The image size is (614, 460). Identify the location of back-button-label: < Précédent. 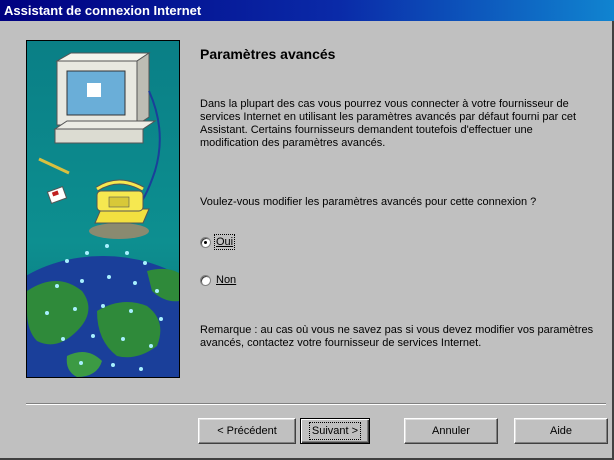
(247, 431).